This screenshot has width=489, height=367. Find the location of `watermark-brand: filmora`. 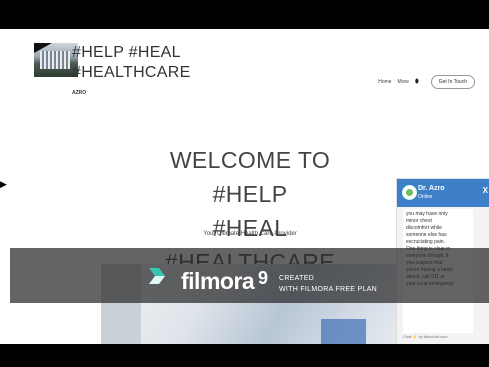

watermark-brand: filmora is located at coordinates (218, 281).